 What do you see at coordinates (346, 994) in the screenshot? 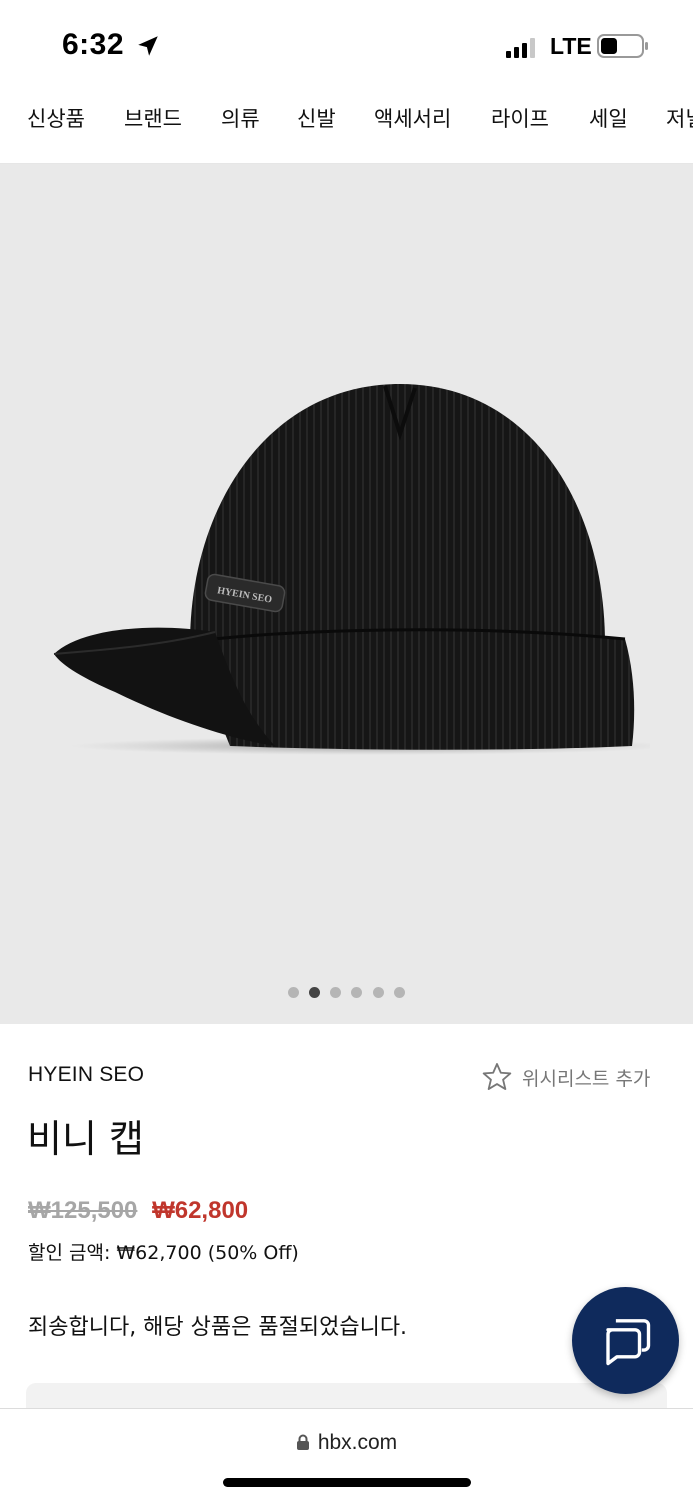
I see `carousel-pagination` at bounding box center [346, 994].